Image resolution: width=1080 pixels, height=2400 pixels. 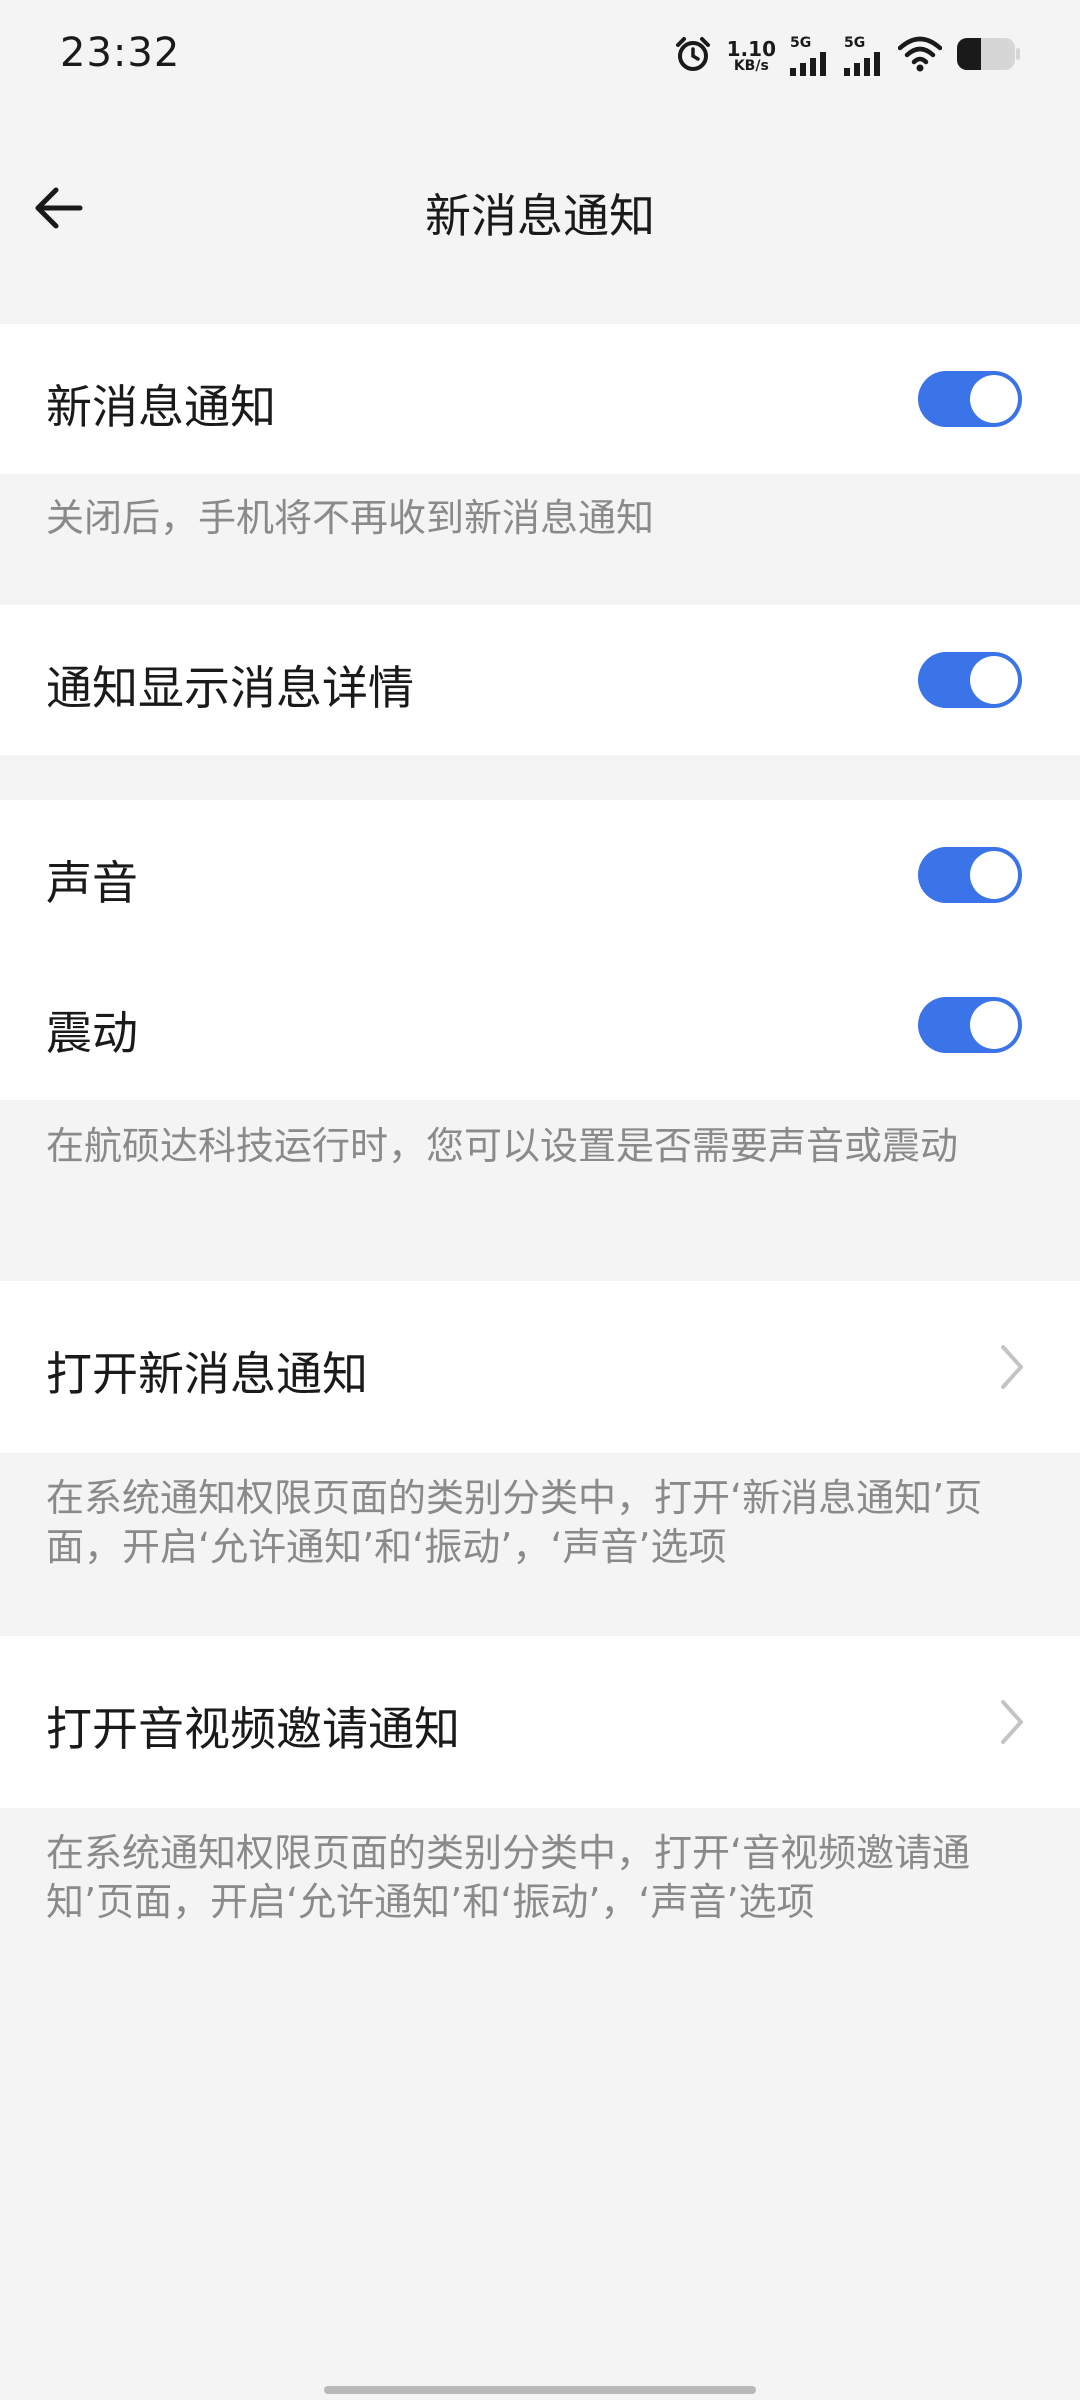 I want to click on sound-label: 声音, so click(x=92, y=883).